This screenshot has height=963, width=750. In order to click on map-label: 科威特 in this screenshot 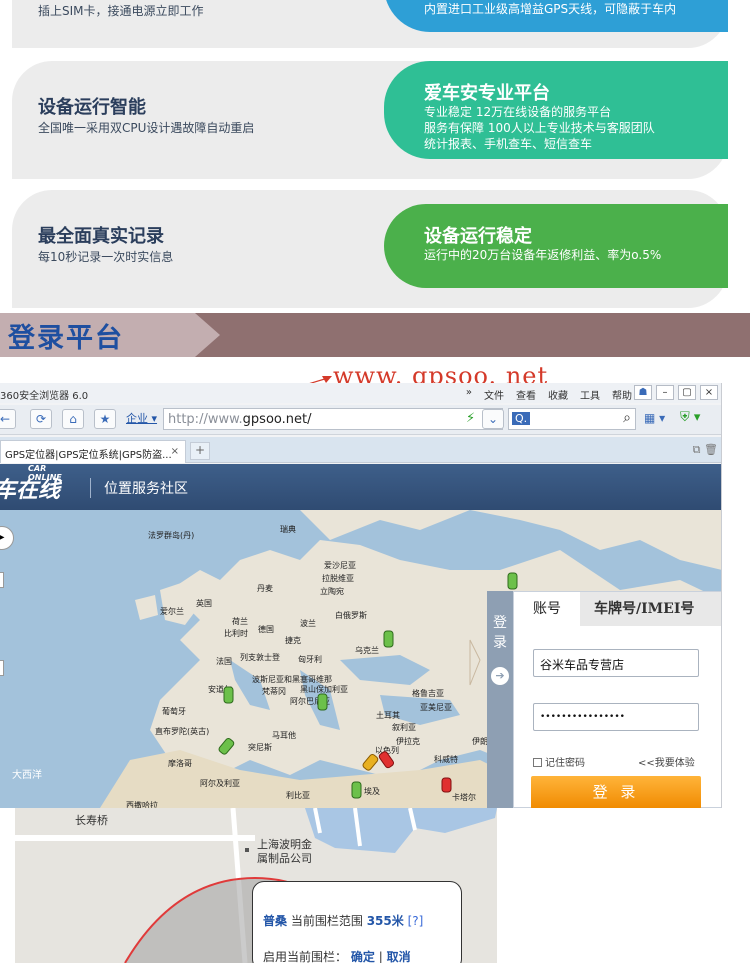, I will do `click(446, 759)`.